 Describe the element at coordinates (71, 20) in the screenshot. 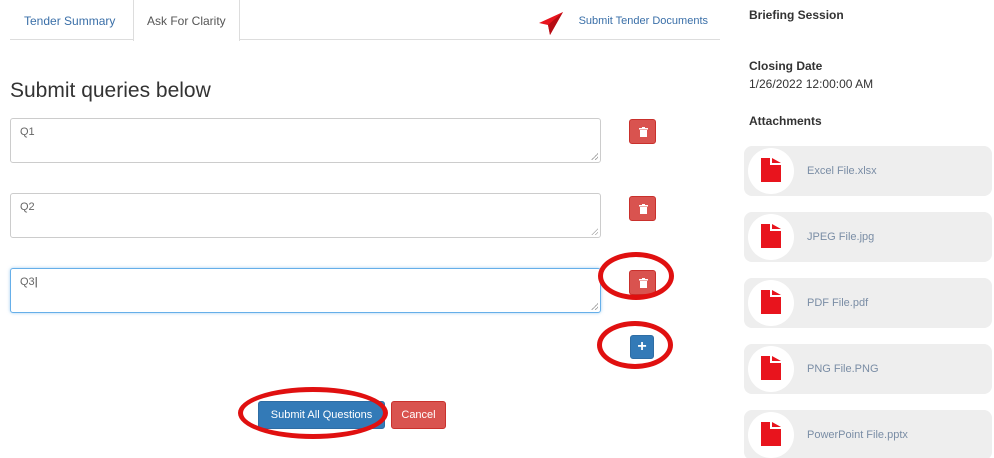

I see `tab-tender-summary: Tender Summary` at that location.